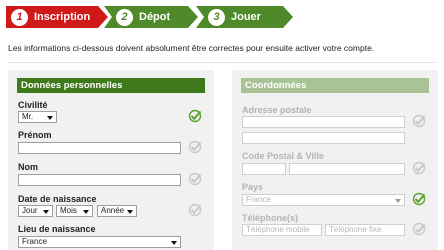 This screenshot has height=250, width=444. What do you see at coordinates (283, 156) in the screenshot?
I see `cp-ville-label: Code Postal & Ville` at bounding box center [283, 156].